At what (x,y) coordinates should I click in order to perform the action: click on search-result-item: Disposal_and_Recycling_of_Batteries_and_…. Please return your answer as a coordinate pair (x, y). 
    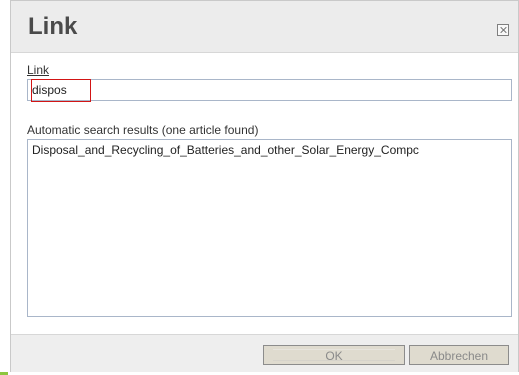
    Looking at the image, I should click on (225, 150).